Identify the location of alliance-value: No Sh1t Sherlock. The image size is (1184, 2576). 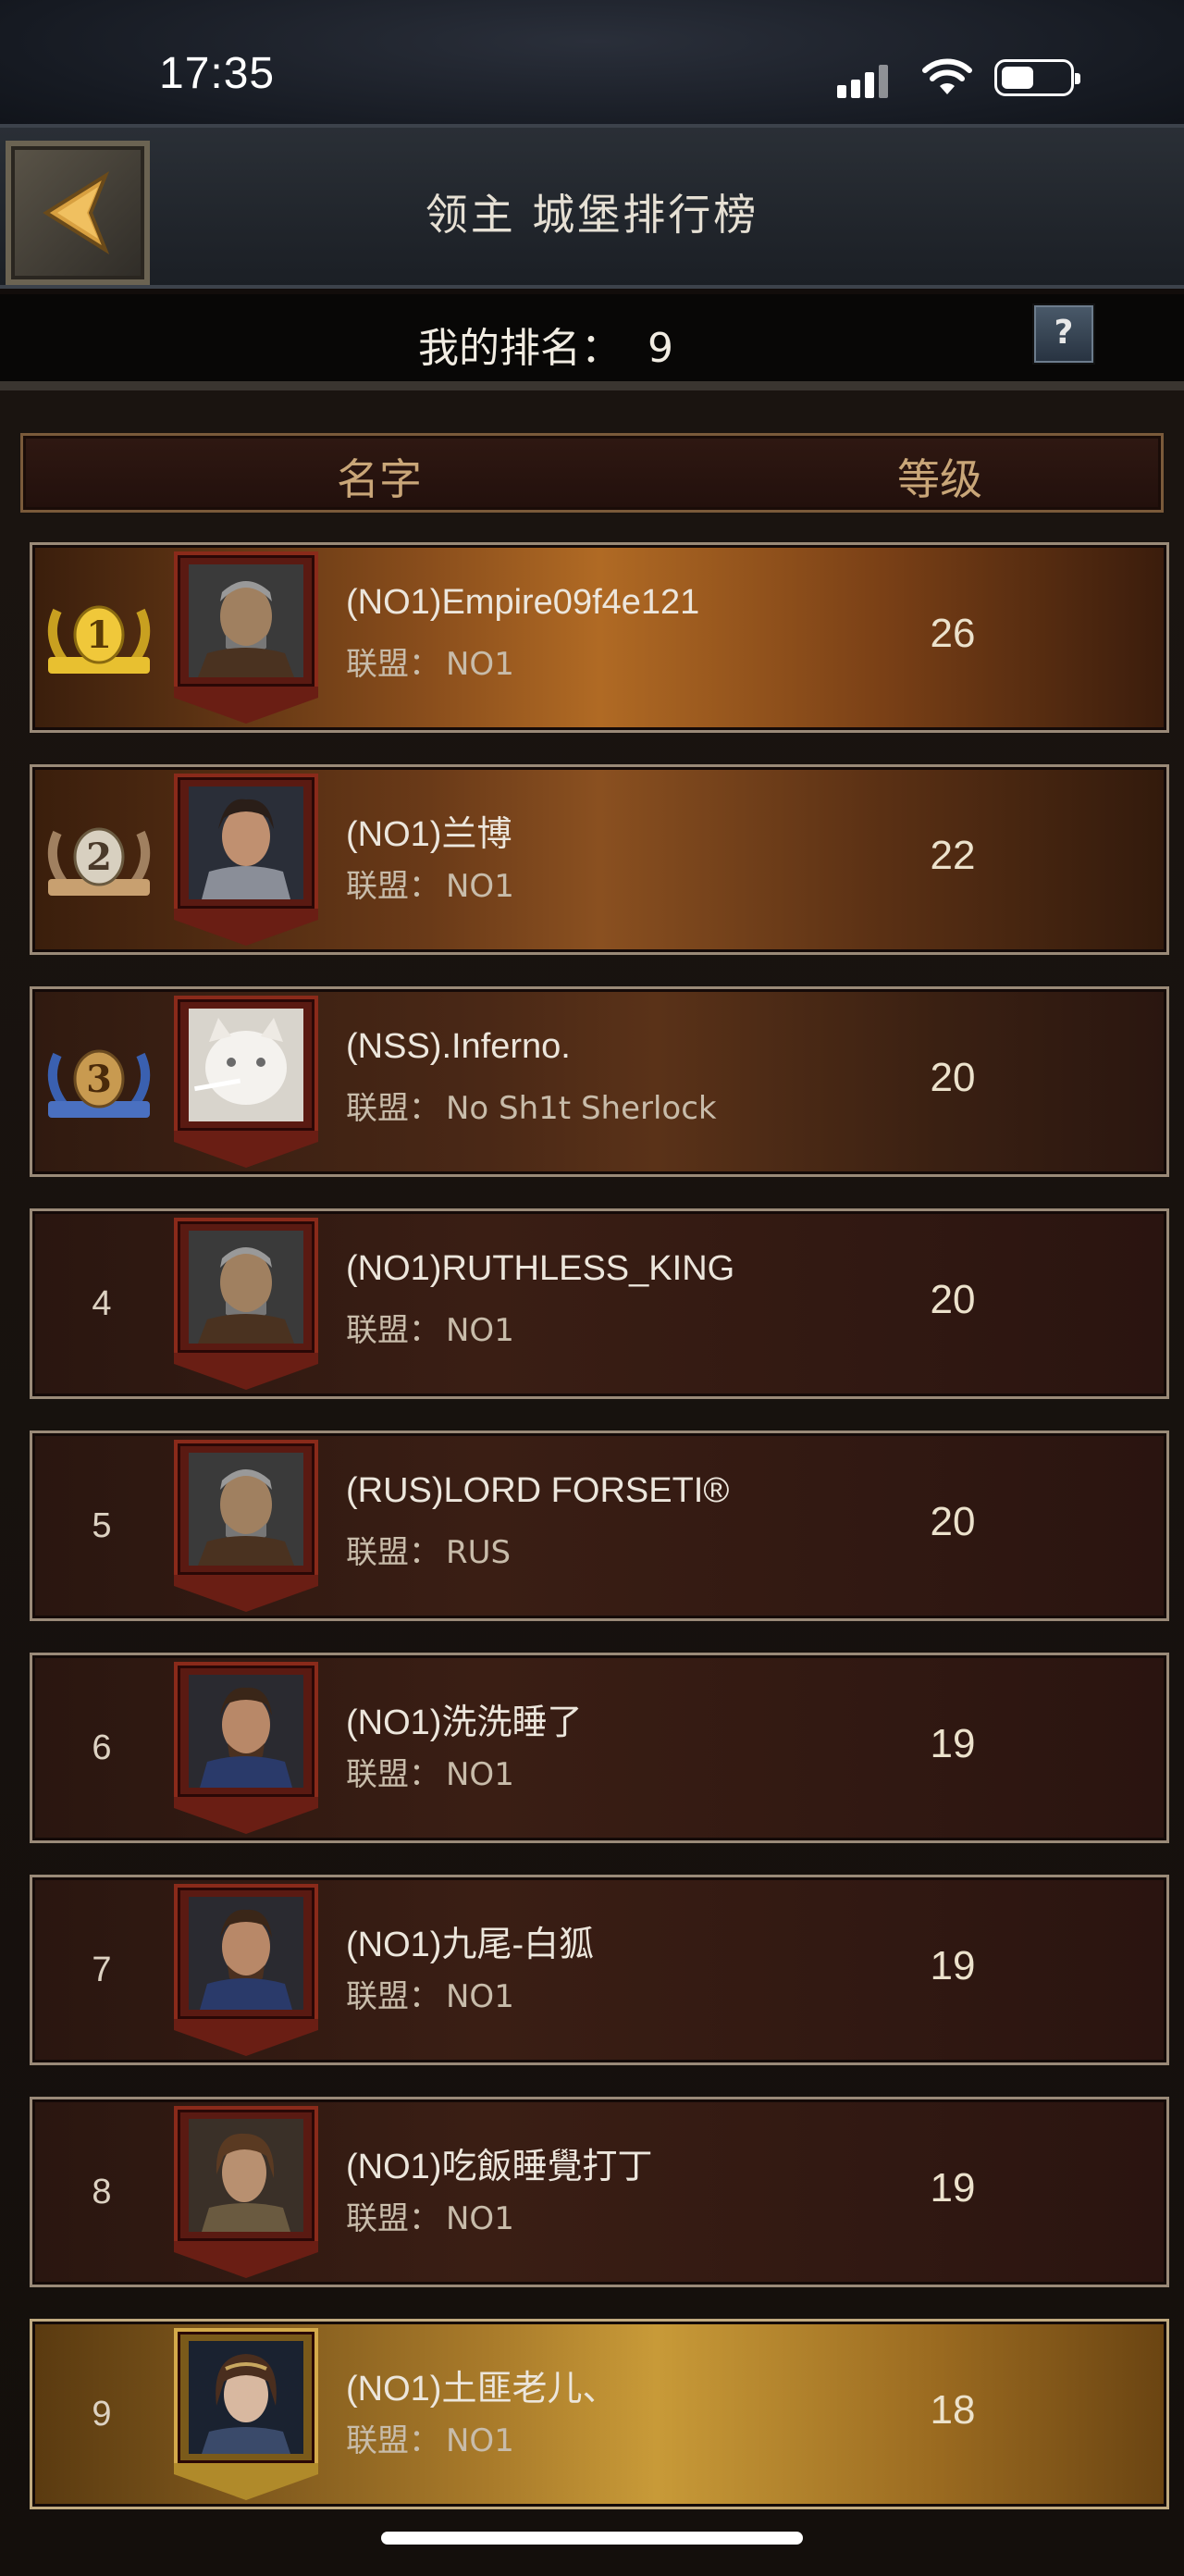
(581, 1108).